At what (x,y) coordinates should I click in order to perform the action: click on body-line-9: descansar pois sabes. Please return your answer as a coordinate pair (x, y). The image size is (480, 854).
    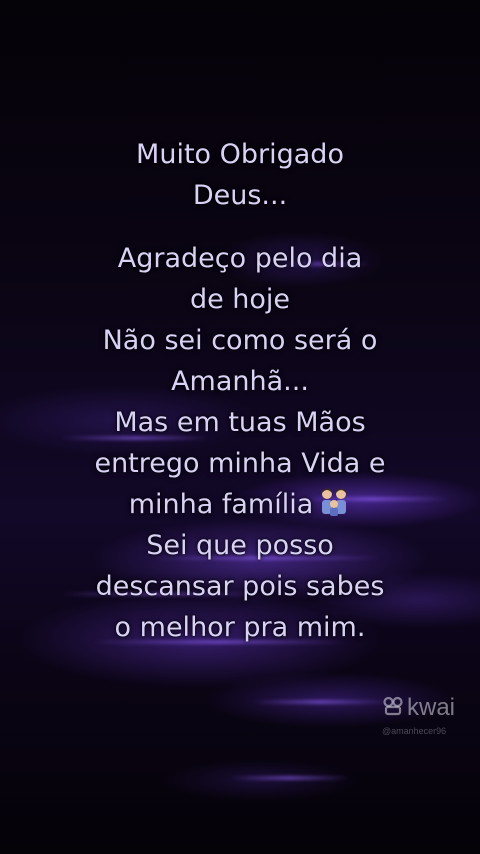
    Looking at the image, I should click on (240, 586).